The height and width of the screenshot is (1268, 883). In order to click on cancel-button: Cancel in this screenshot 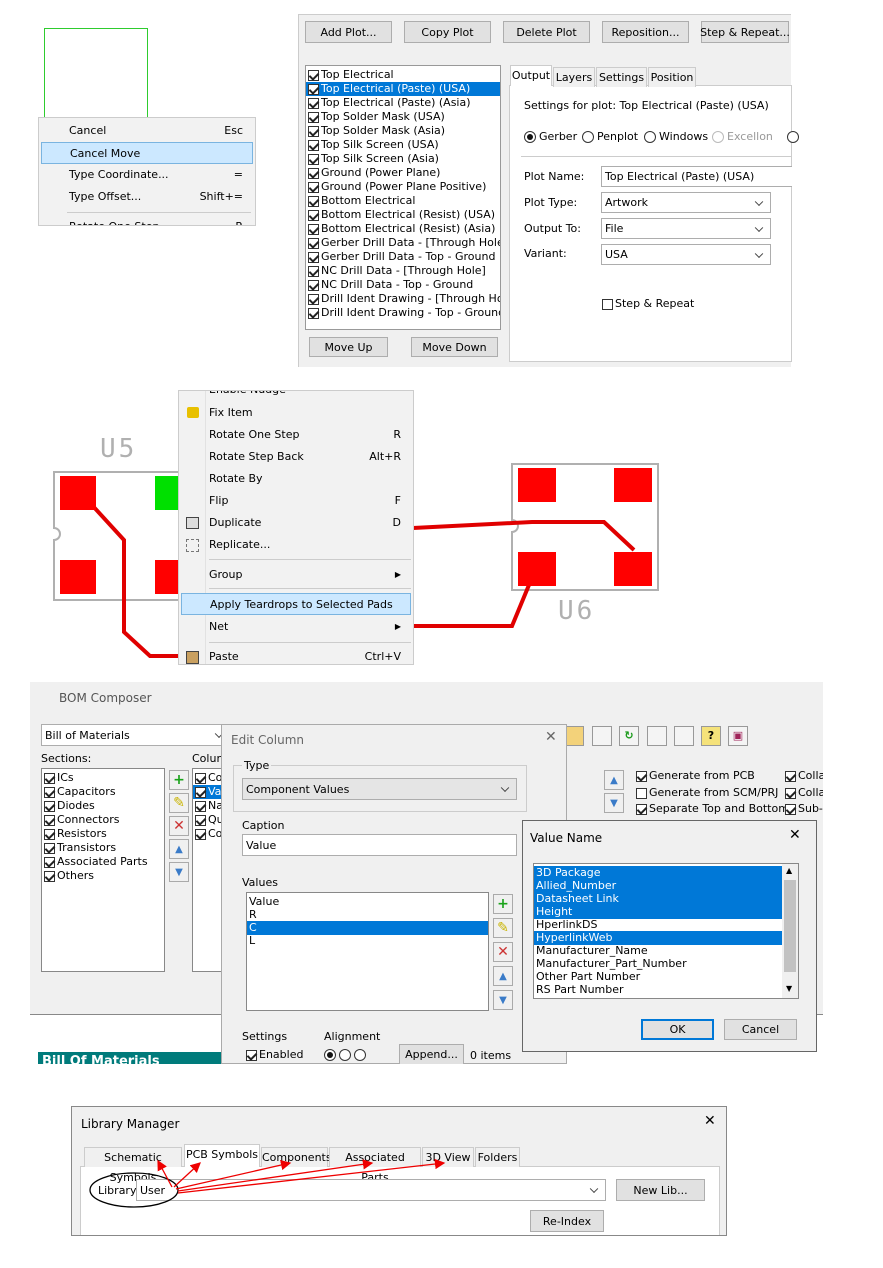, I will do `click(760, 1029)`.